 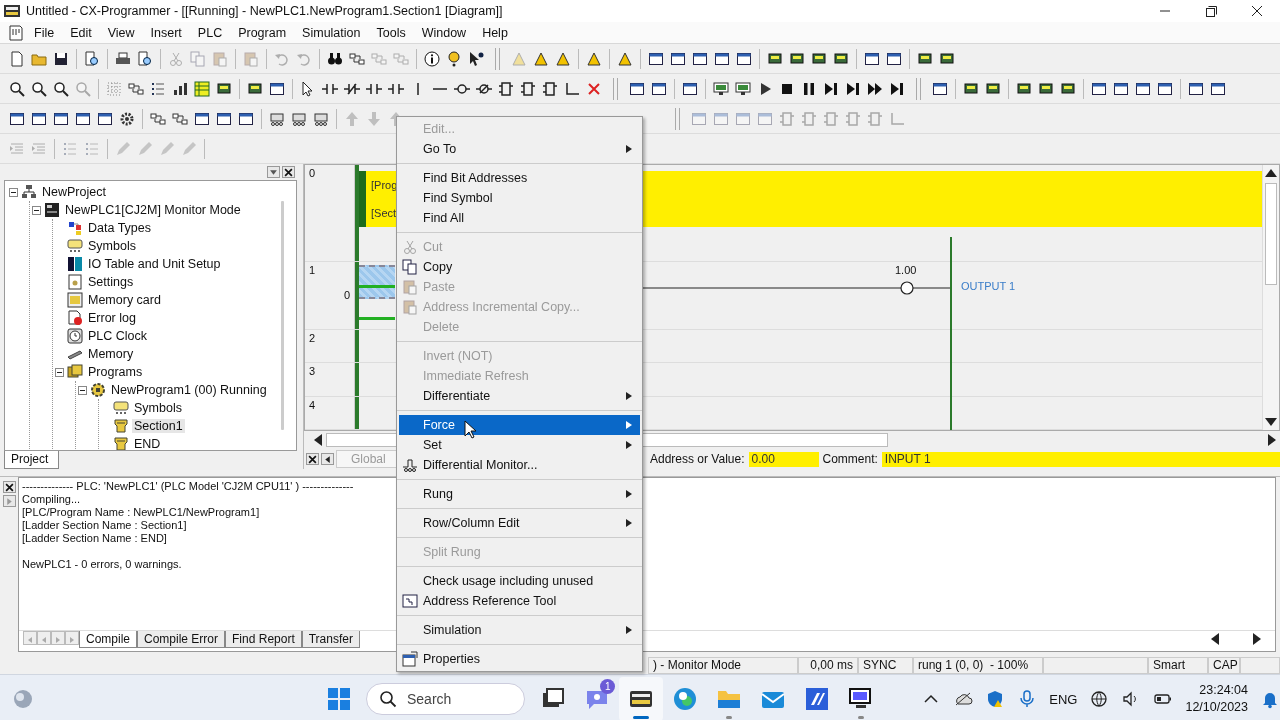 What do you see at coordinates (597, 698) in the screenshot?
I see `taskbar-app: 1` at bounding box center [597, 698].